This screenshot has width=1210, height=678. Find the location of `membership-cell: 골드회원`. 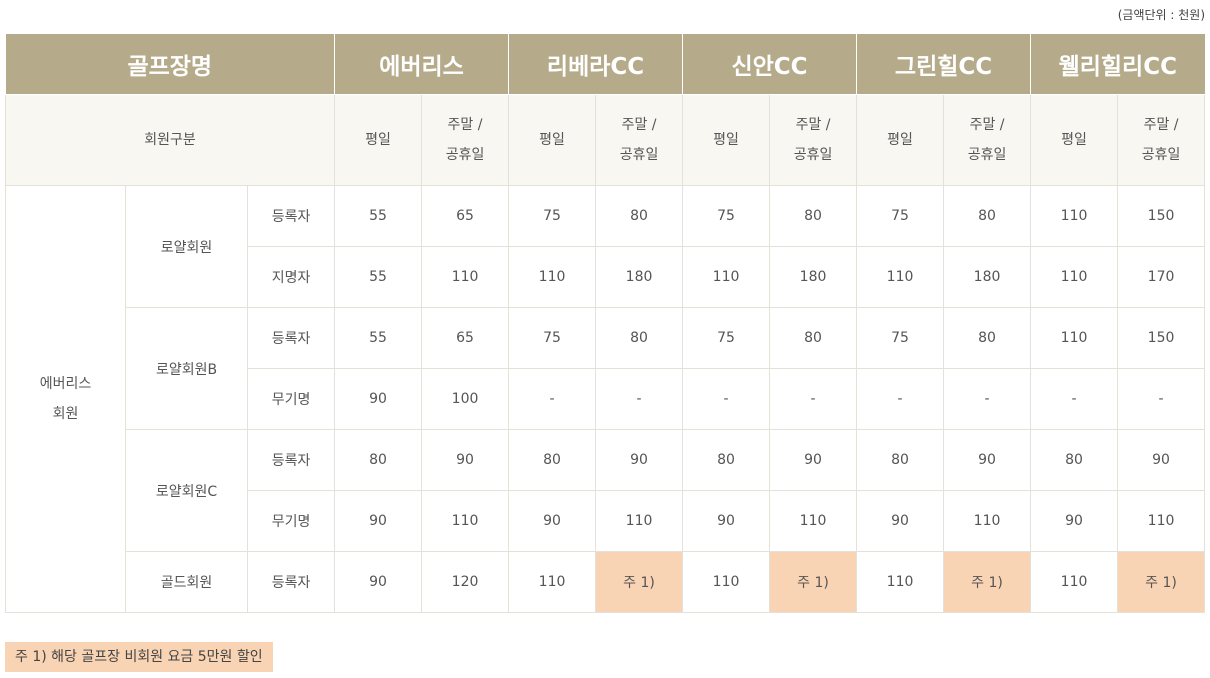

membership-cell: 골드회원 is located at coordinates (186, 582).